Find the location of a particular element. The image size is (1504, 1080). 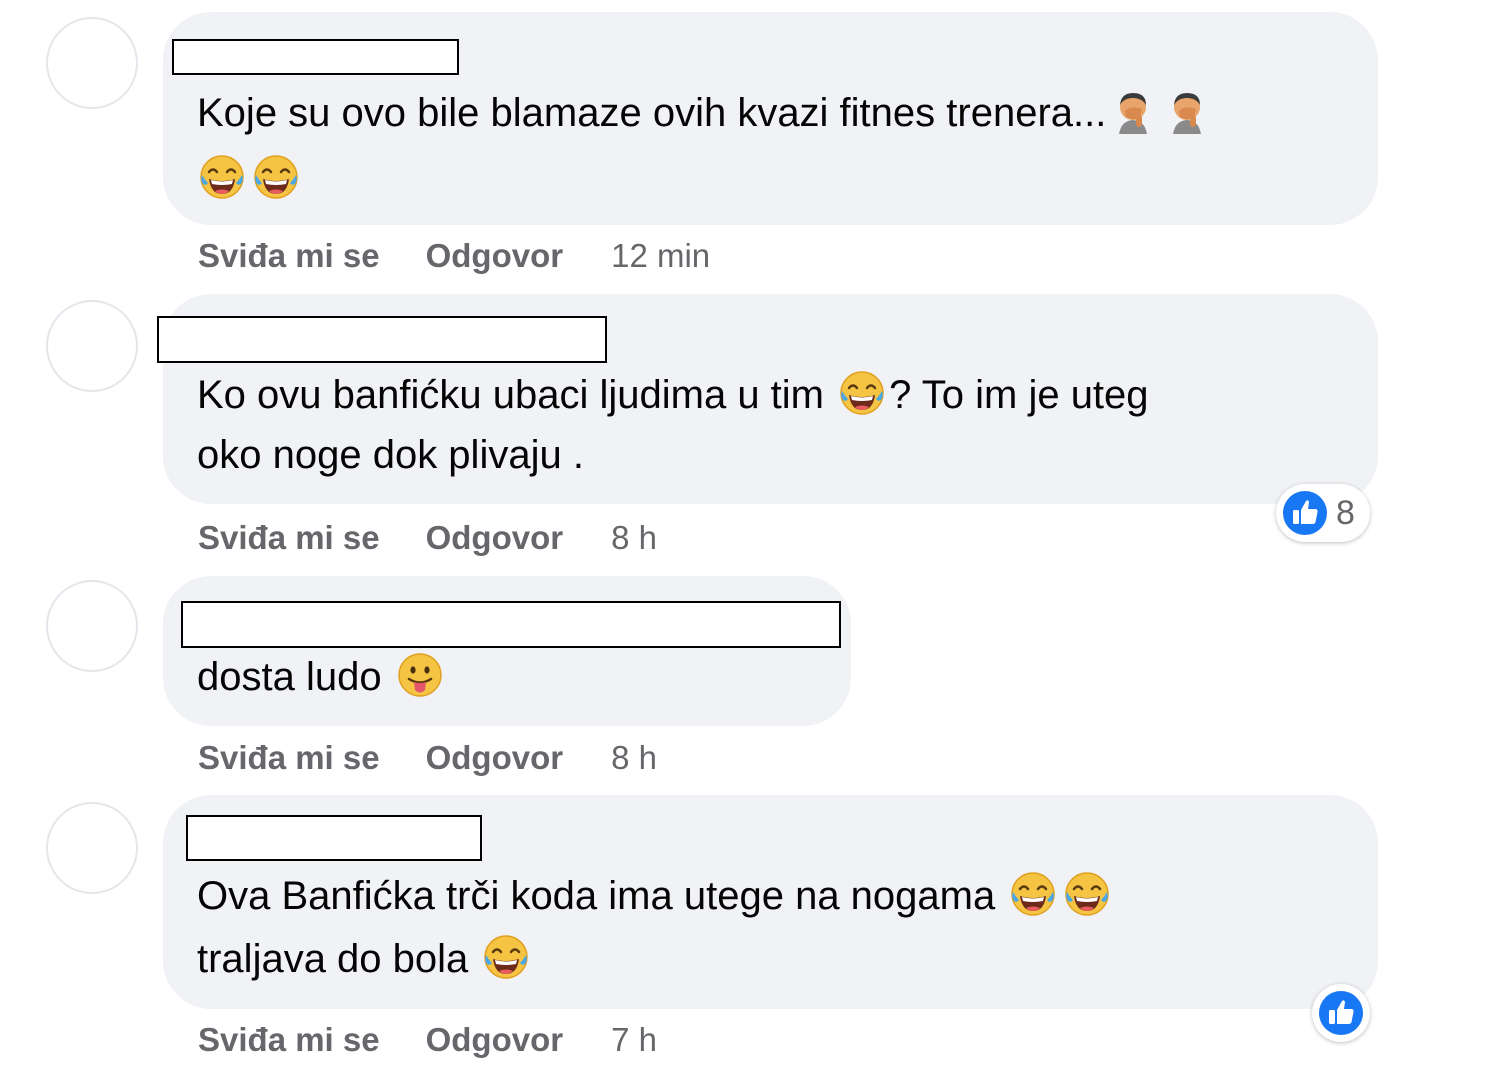

tongue-out-emoji is located at coordinates (420, 675).